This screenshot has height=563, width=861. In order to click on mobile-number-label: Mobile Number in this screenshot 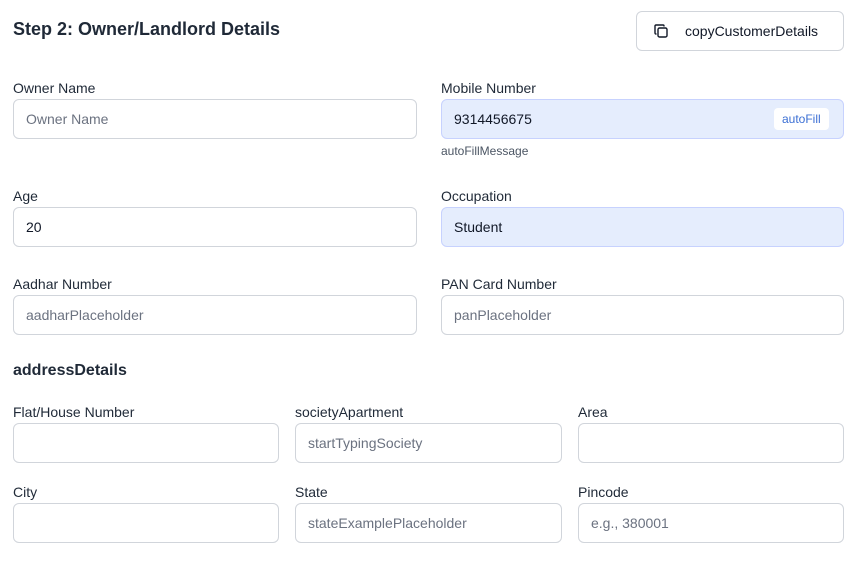, I will do `click(488, 88)`.